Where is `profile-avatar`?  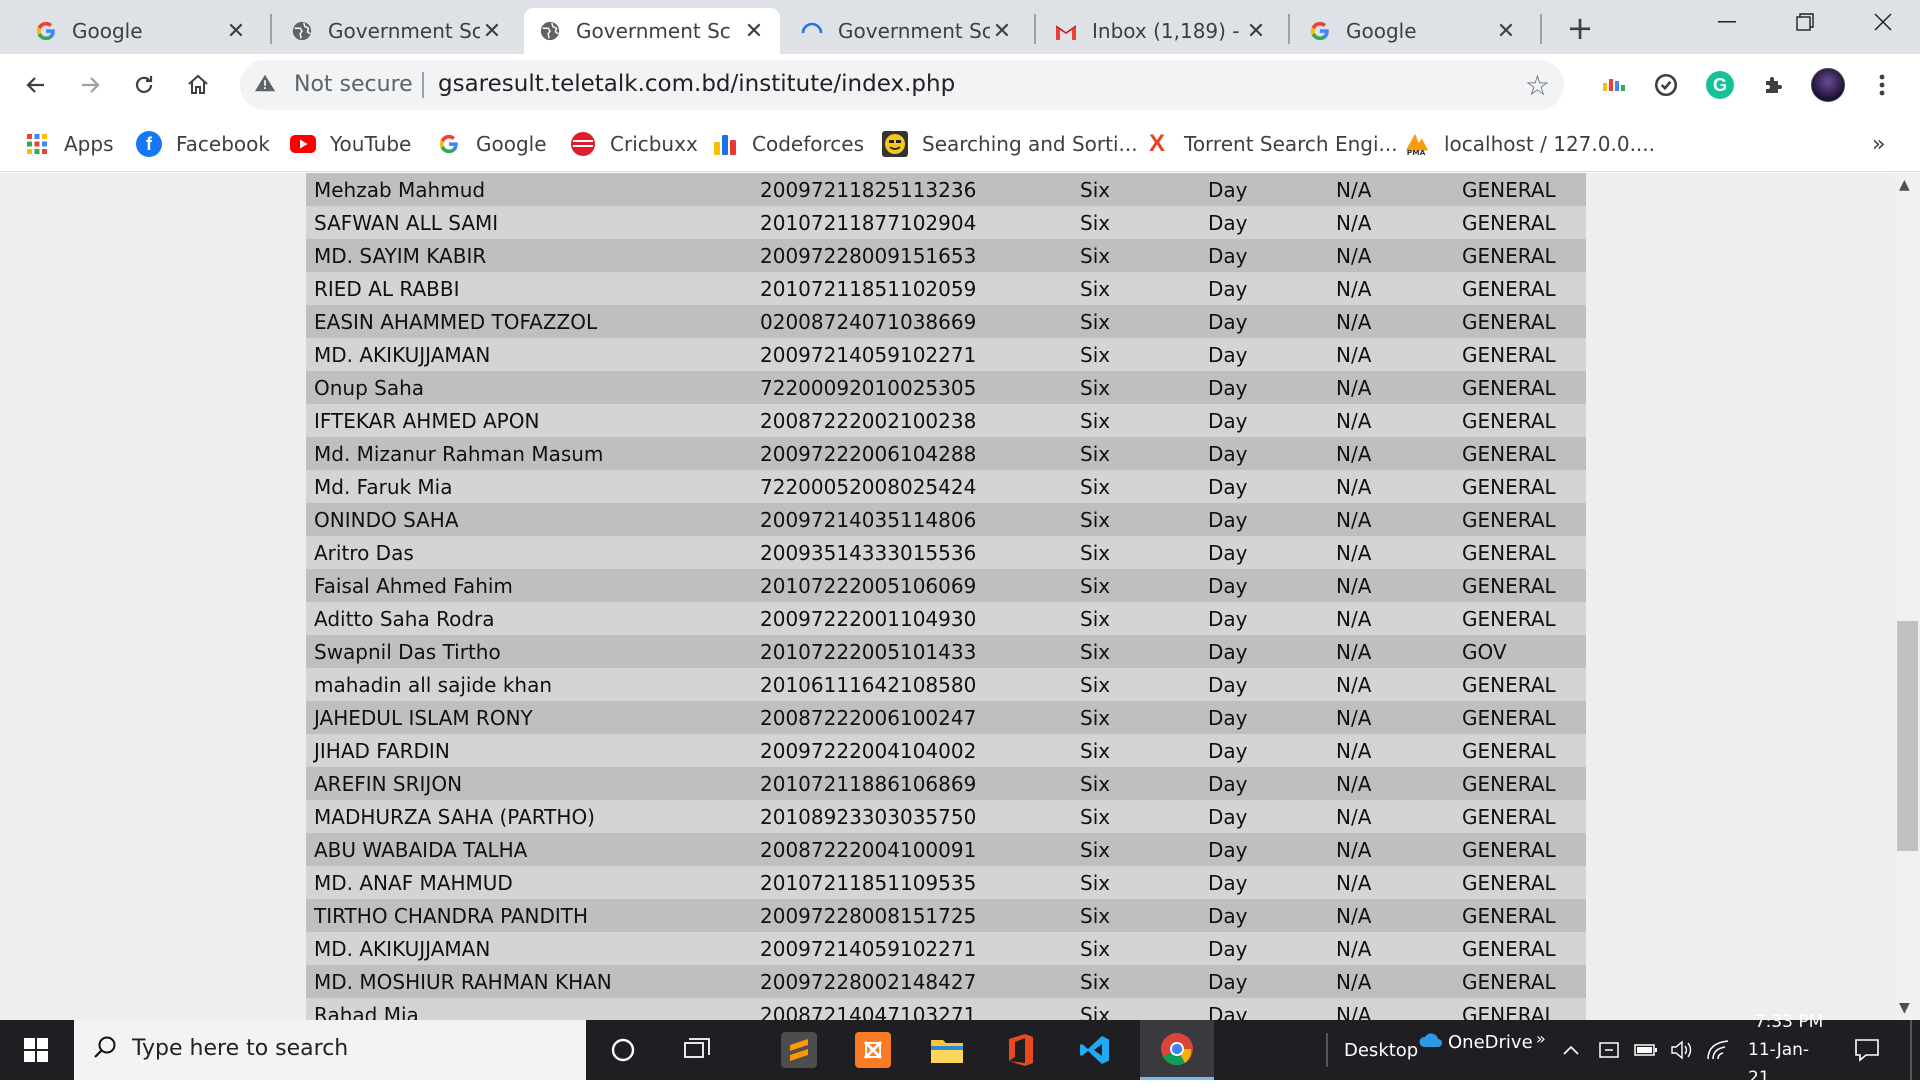
profile-avatar is located at coordinates (1828, 85).